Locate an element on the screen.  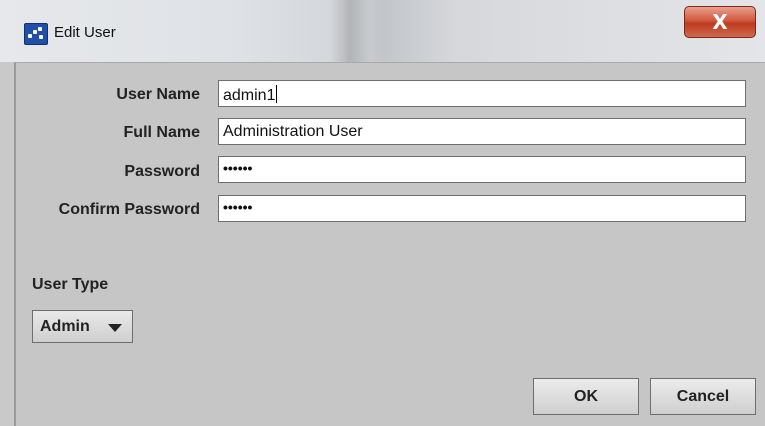
text-caret is located at coordinates (277, 94).